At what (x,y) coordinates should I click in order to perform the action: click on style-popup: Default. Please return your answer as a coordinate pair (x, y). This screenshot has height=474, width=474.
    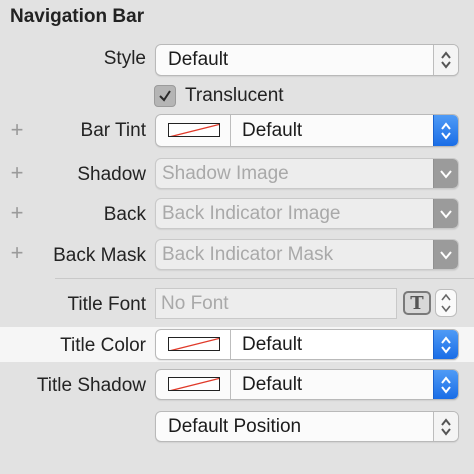
    Looking at the image, I should click on (307, 60).